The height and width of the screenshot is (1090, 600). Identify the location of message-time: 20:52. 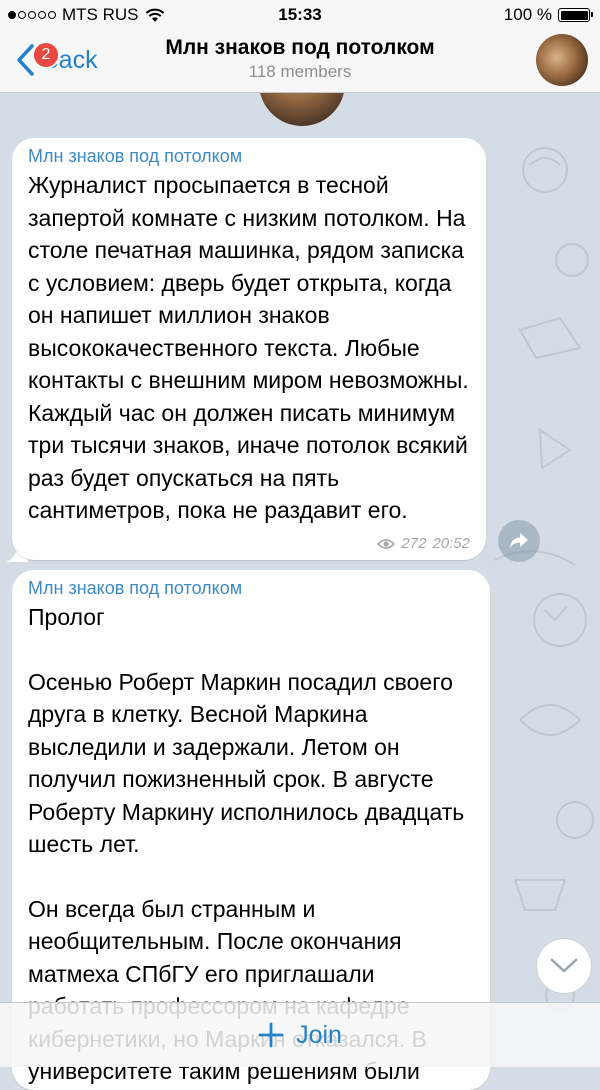
(451, 543).